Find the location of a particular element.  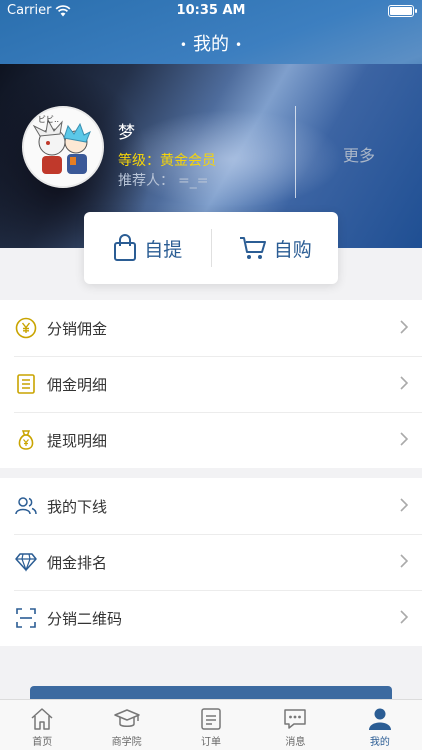

tab-bar: 首页 商学院 订单 消息 我的 is located at coordinates (211, 724).